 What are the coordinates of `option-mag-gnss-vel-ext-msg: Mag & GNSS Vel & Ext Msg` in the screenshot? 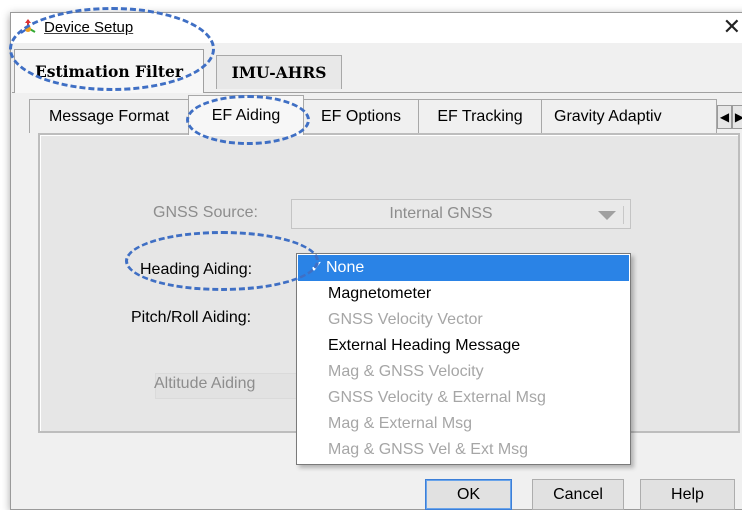 It's located at (428, 449).